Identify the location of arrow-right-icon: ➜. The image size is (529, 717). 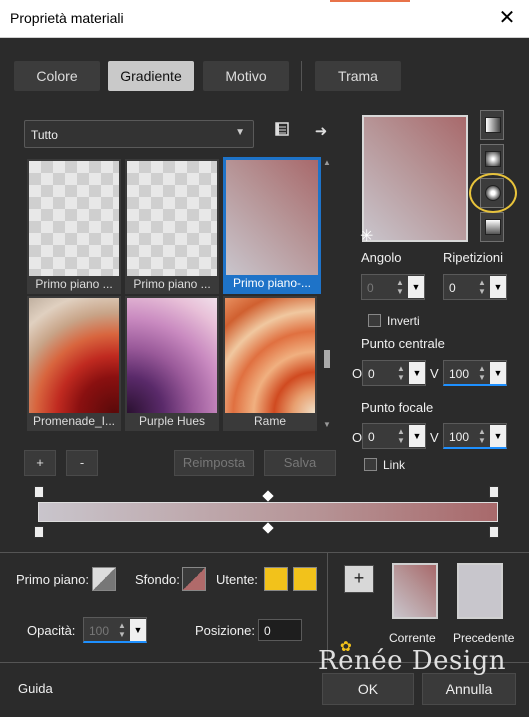
(321, 132).